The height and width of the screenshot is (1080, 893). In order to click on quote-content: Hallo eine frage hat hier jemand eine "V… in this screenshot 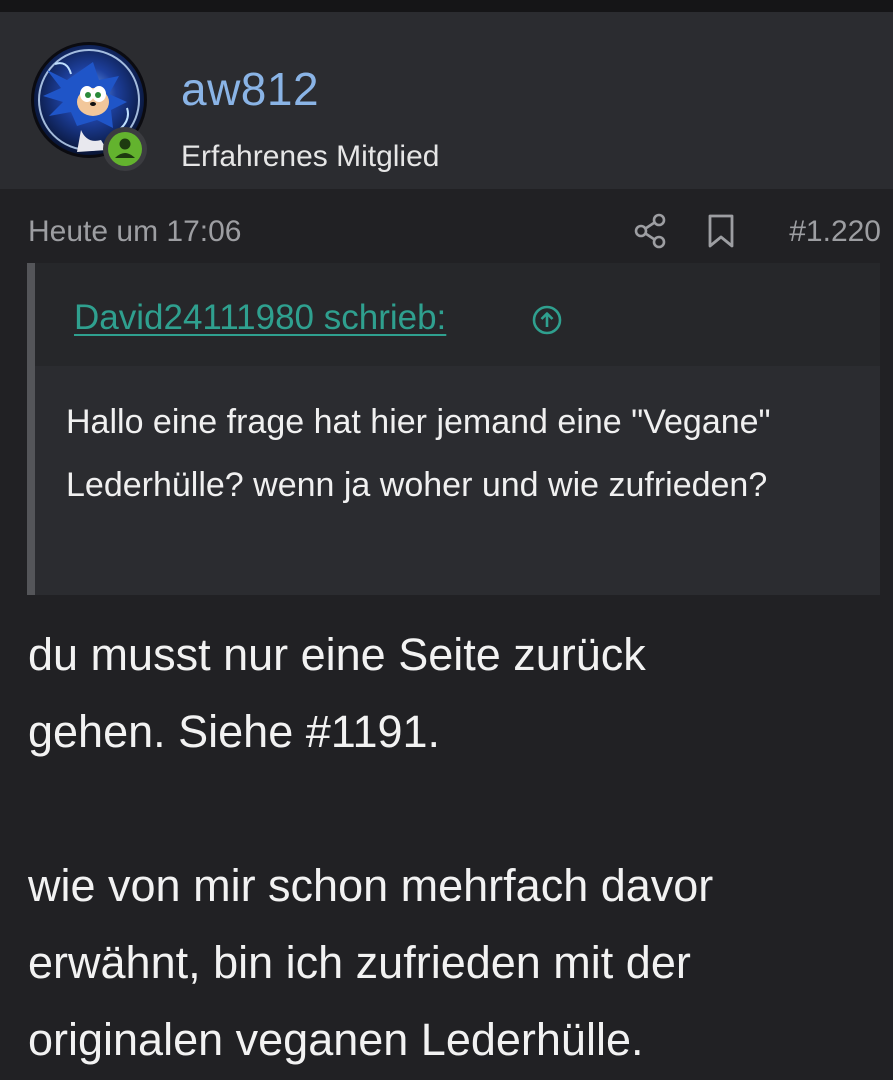, I will do `click(418, 453)`.